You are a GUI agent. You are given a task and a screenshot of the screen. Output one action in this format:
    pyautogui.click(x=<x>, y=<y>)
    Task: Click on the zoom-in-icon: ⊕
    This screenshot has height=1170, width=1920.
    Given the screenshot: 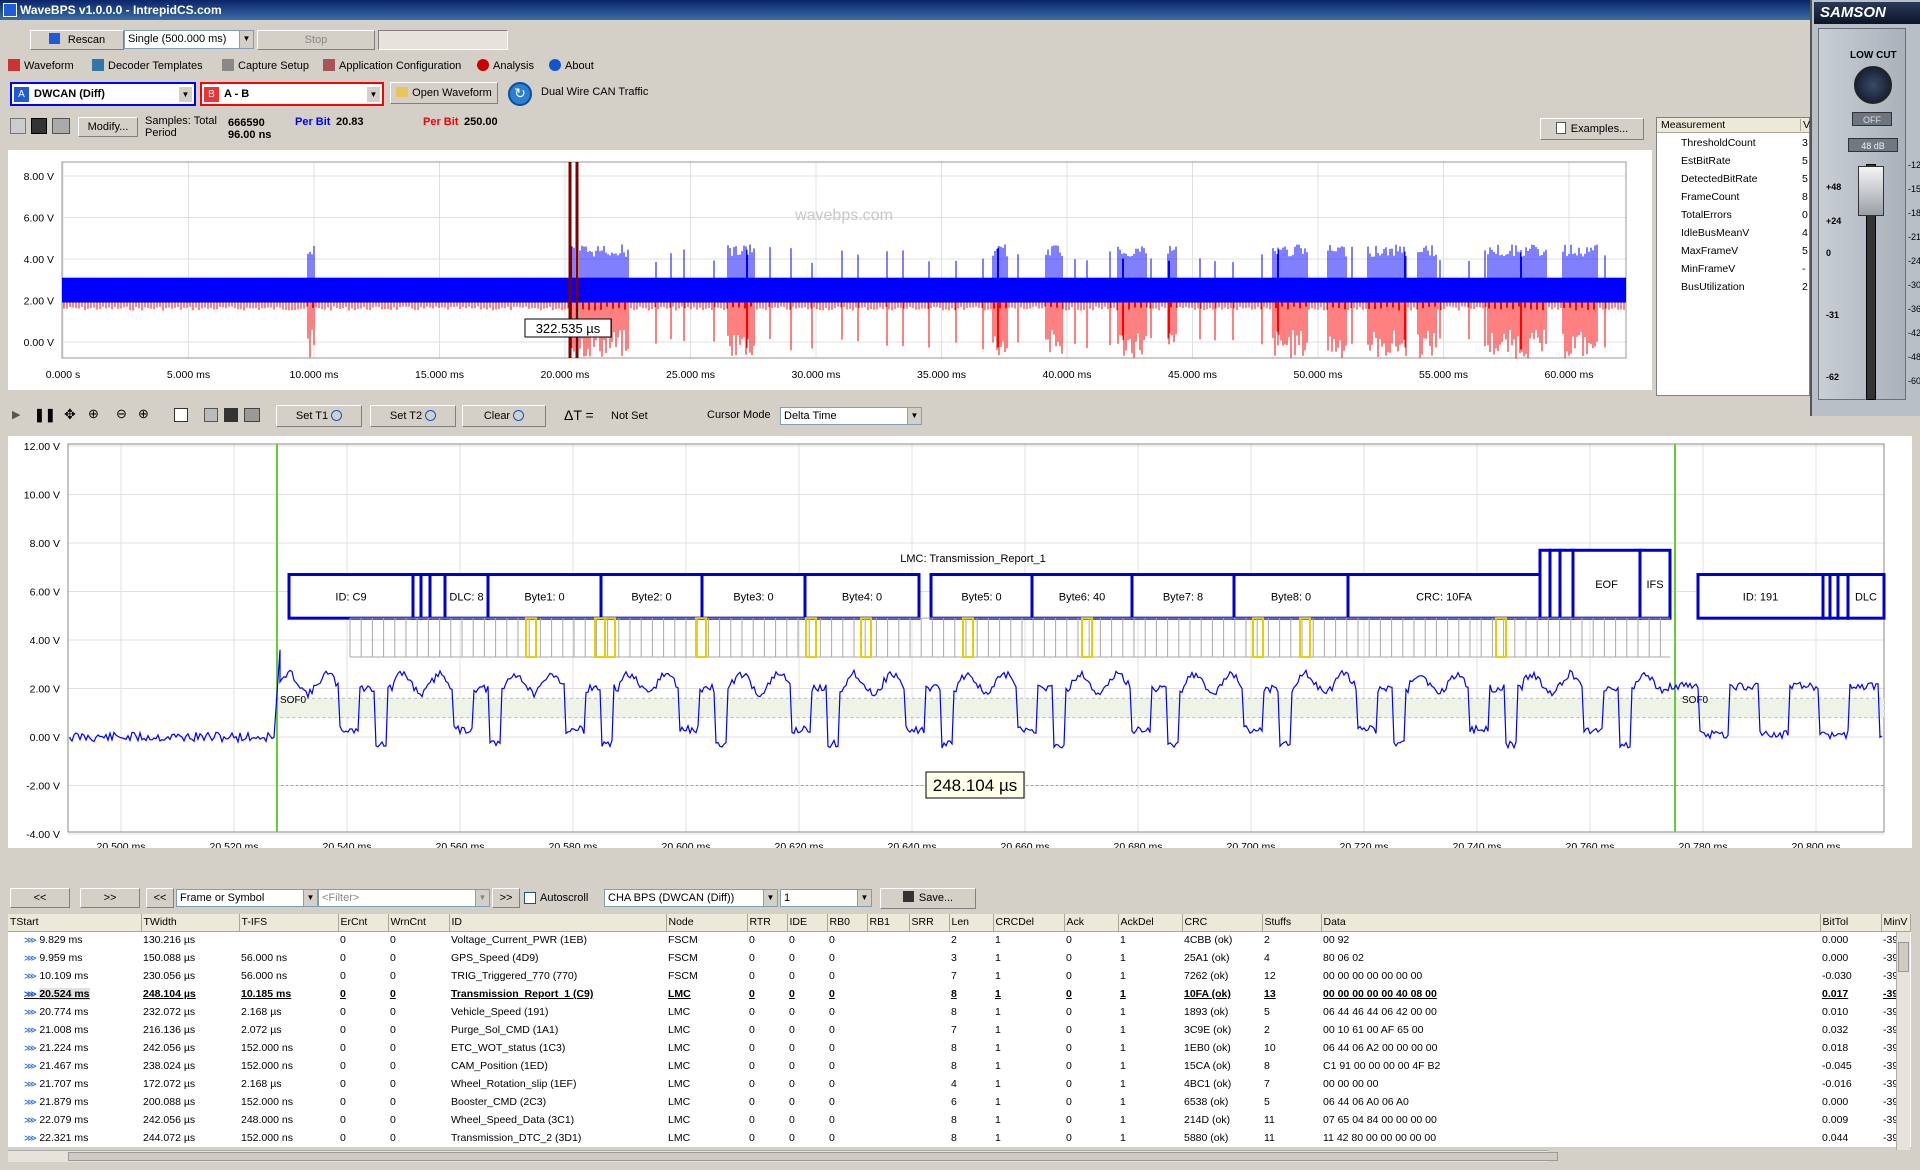 What is the action you would take?
    pyautogui.click(x=143, y=414)
    